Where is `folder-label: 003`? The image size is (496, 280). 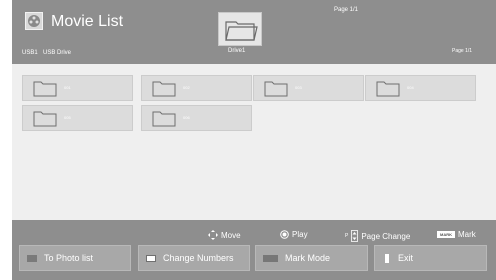
folder-label: 003 is located at coordinates (298, 87).